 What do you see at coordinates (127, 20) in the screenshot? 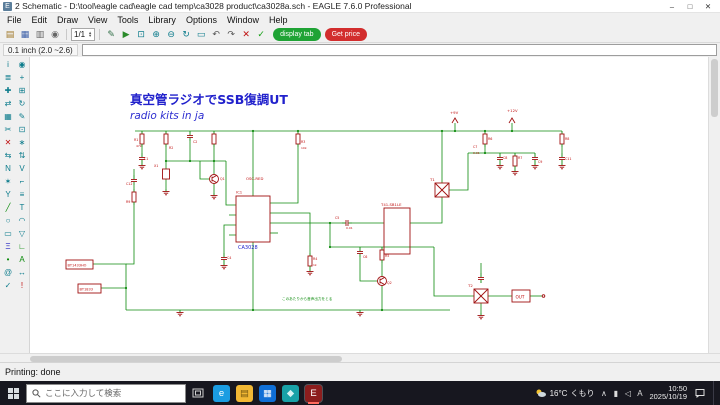
I see `menu-item-tools: Tools` at bounding box center [127, 20].